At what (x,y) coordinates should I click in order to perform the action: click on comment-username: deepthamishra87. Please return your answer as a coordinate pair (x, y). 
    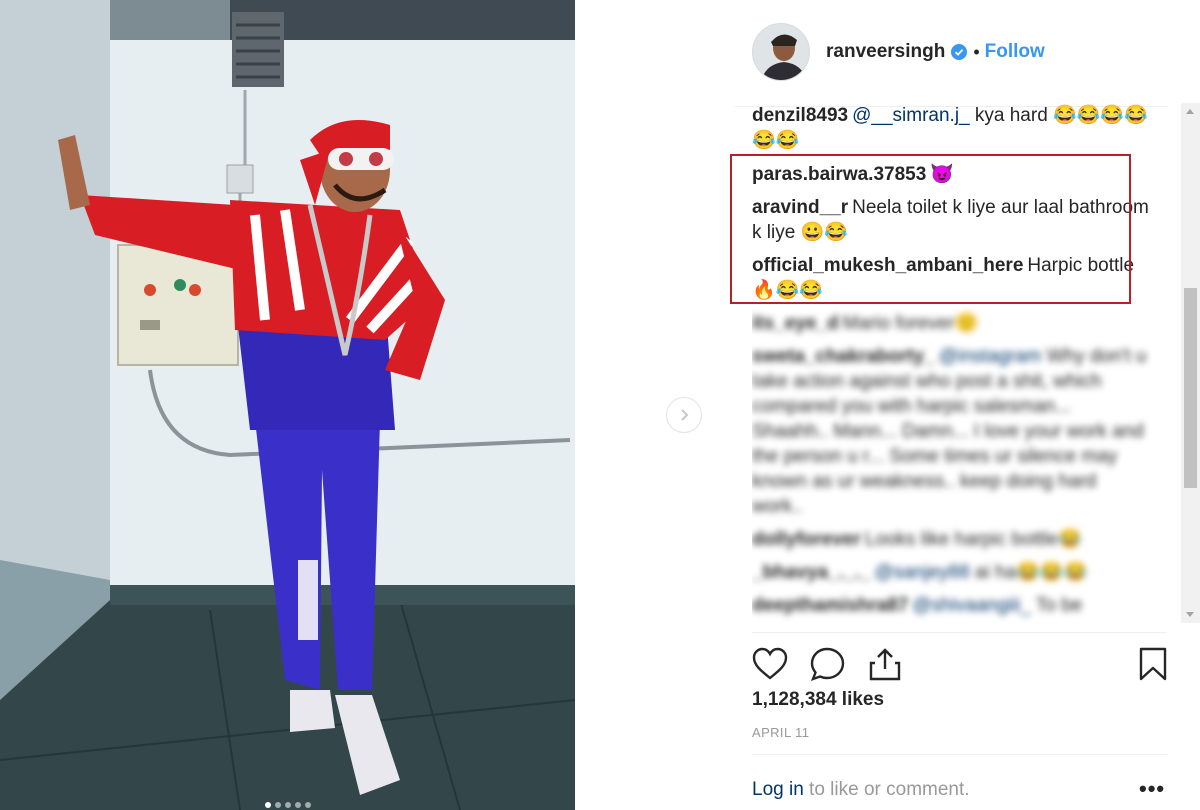
    Looking at the image, I should click on (830, 605).